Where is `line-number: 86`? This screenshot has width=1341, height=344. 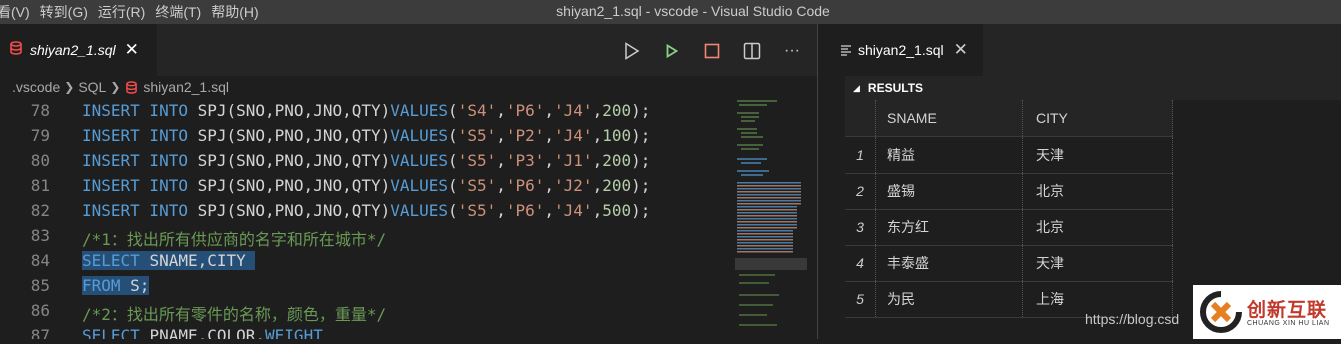
line-number: 86 is located at coordinates (40, 310).